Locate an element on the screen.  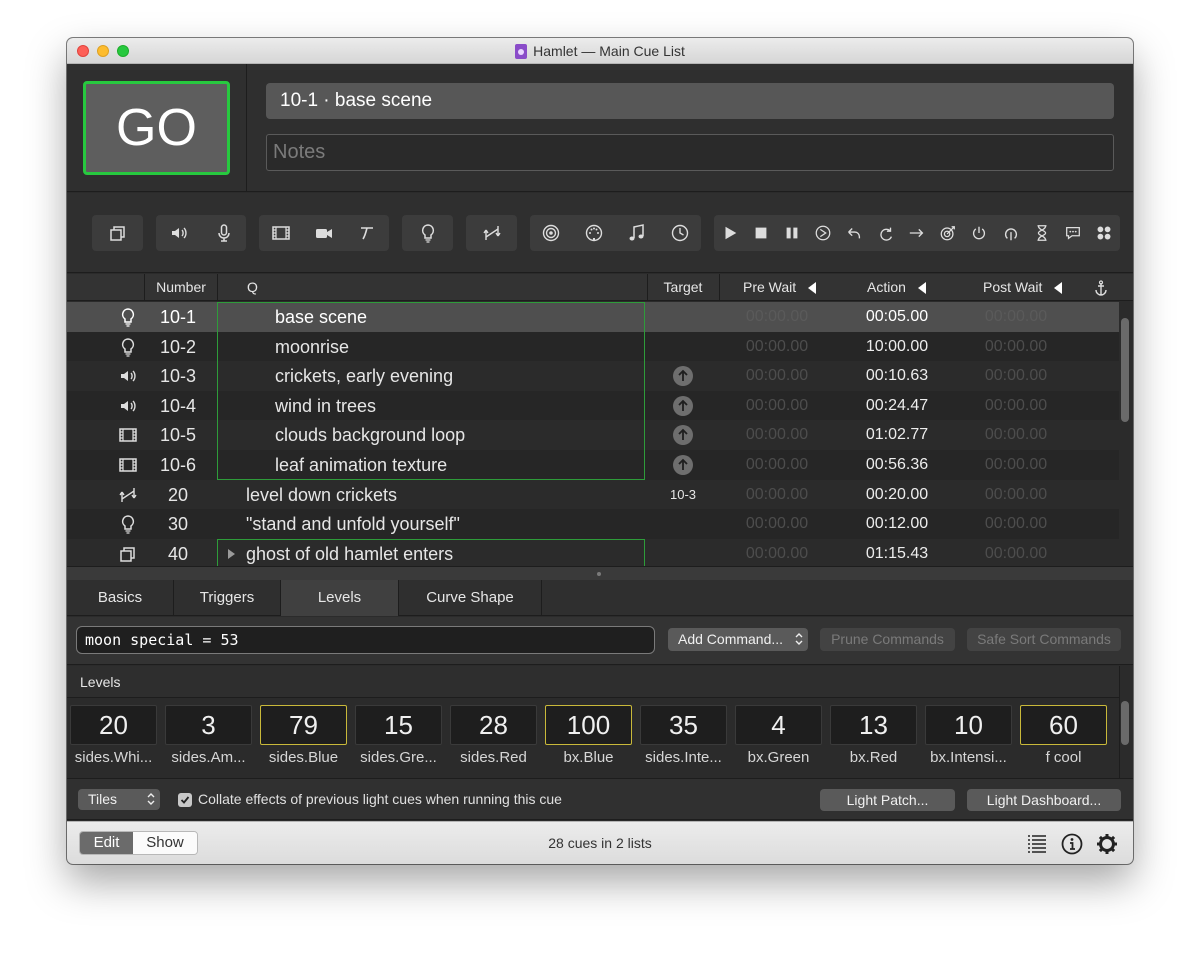
target-icon is located at coordinates (948, 233).